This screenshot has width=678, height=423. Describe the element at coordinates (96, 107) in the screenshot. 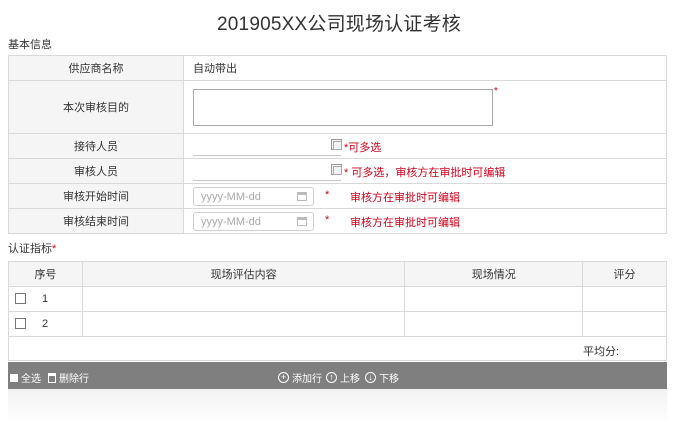

I see `purpose-label: 本次审核目的` at that location.